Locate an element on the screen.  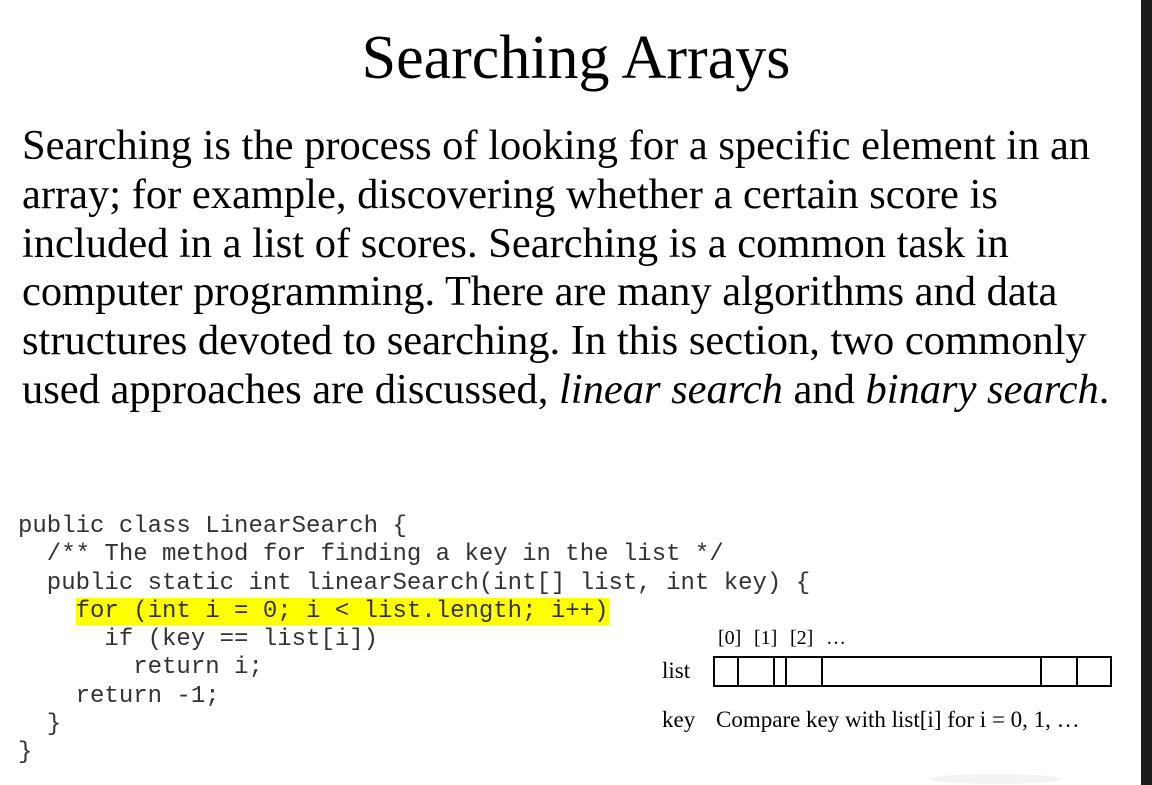
background-smudge is located at coordinates (995, 779).